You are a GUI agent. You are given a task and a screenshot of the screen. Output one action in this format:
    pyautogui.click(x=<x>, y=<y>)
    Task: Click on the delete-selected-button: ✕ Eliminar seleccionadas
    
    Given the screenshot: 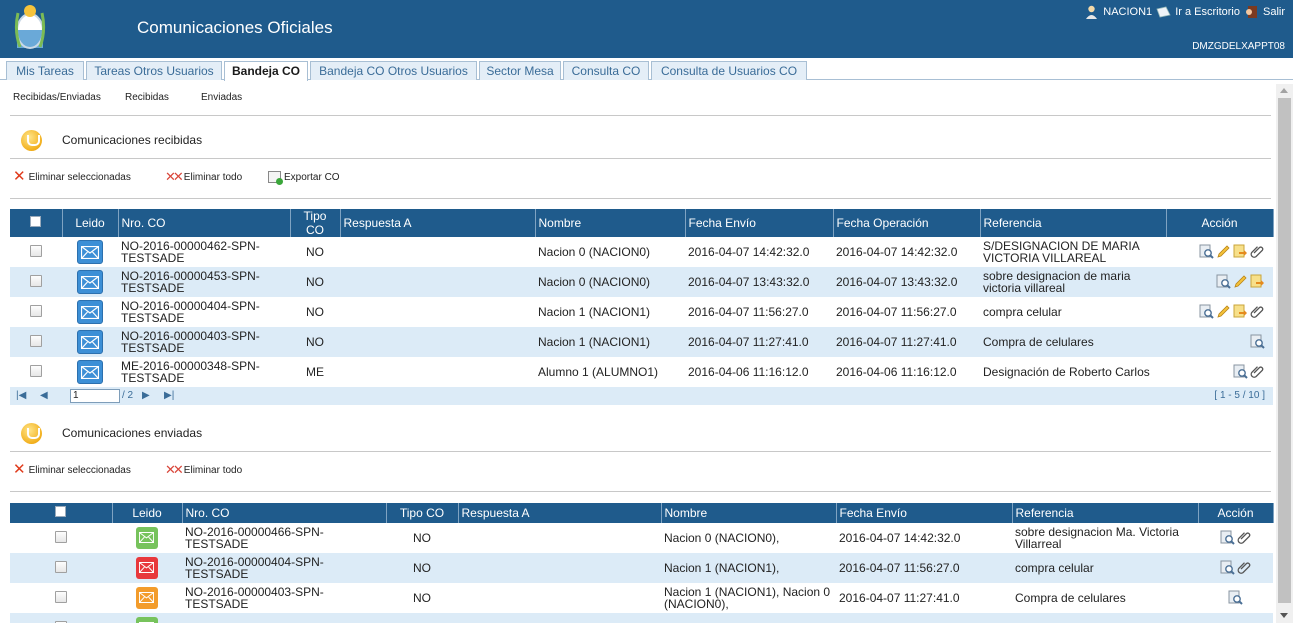 What is the action you would take?
    pyautogui.click(x=72, y=176)
    